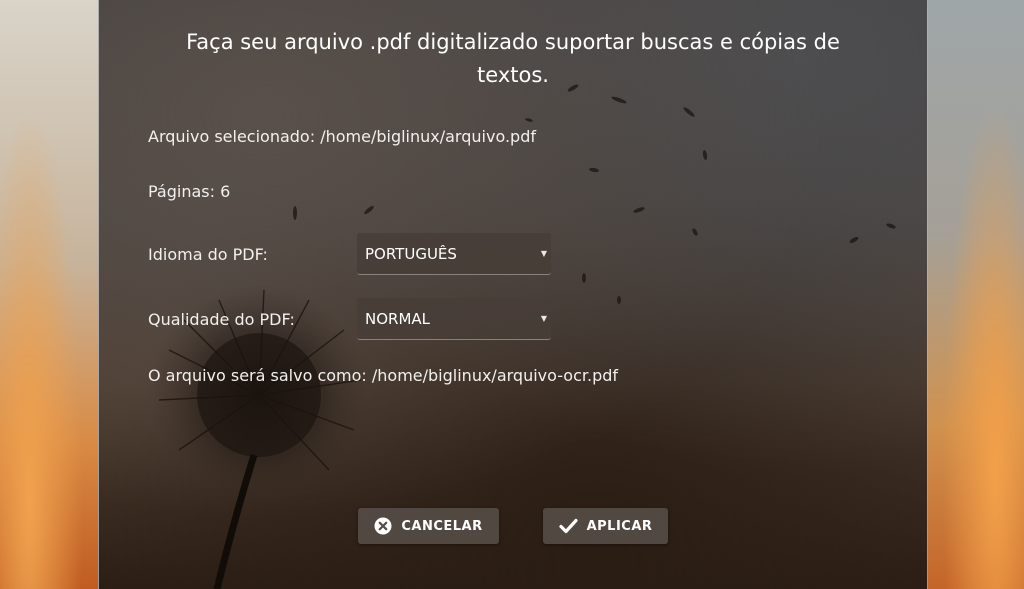  I want to click on quality-label: Qualidade do PDF:, so click(221, 319).